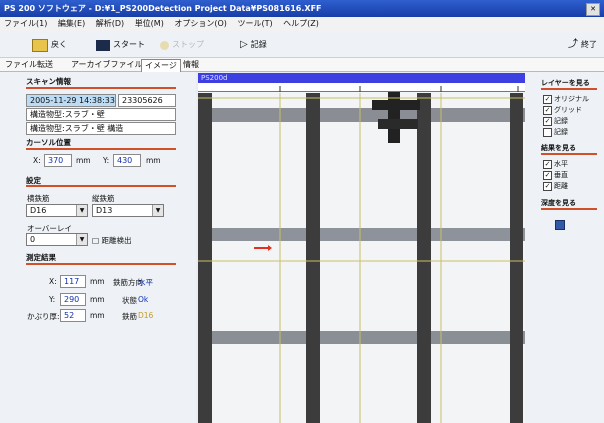 The width and height of the screenshot is (604, 423). I want to click on cursor-y-field: 430, so click(127, 160).